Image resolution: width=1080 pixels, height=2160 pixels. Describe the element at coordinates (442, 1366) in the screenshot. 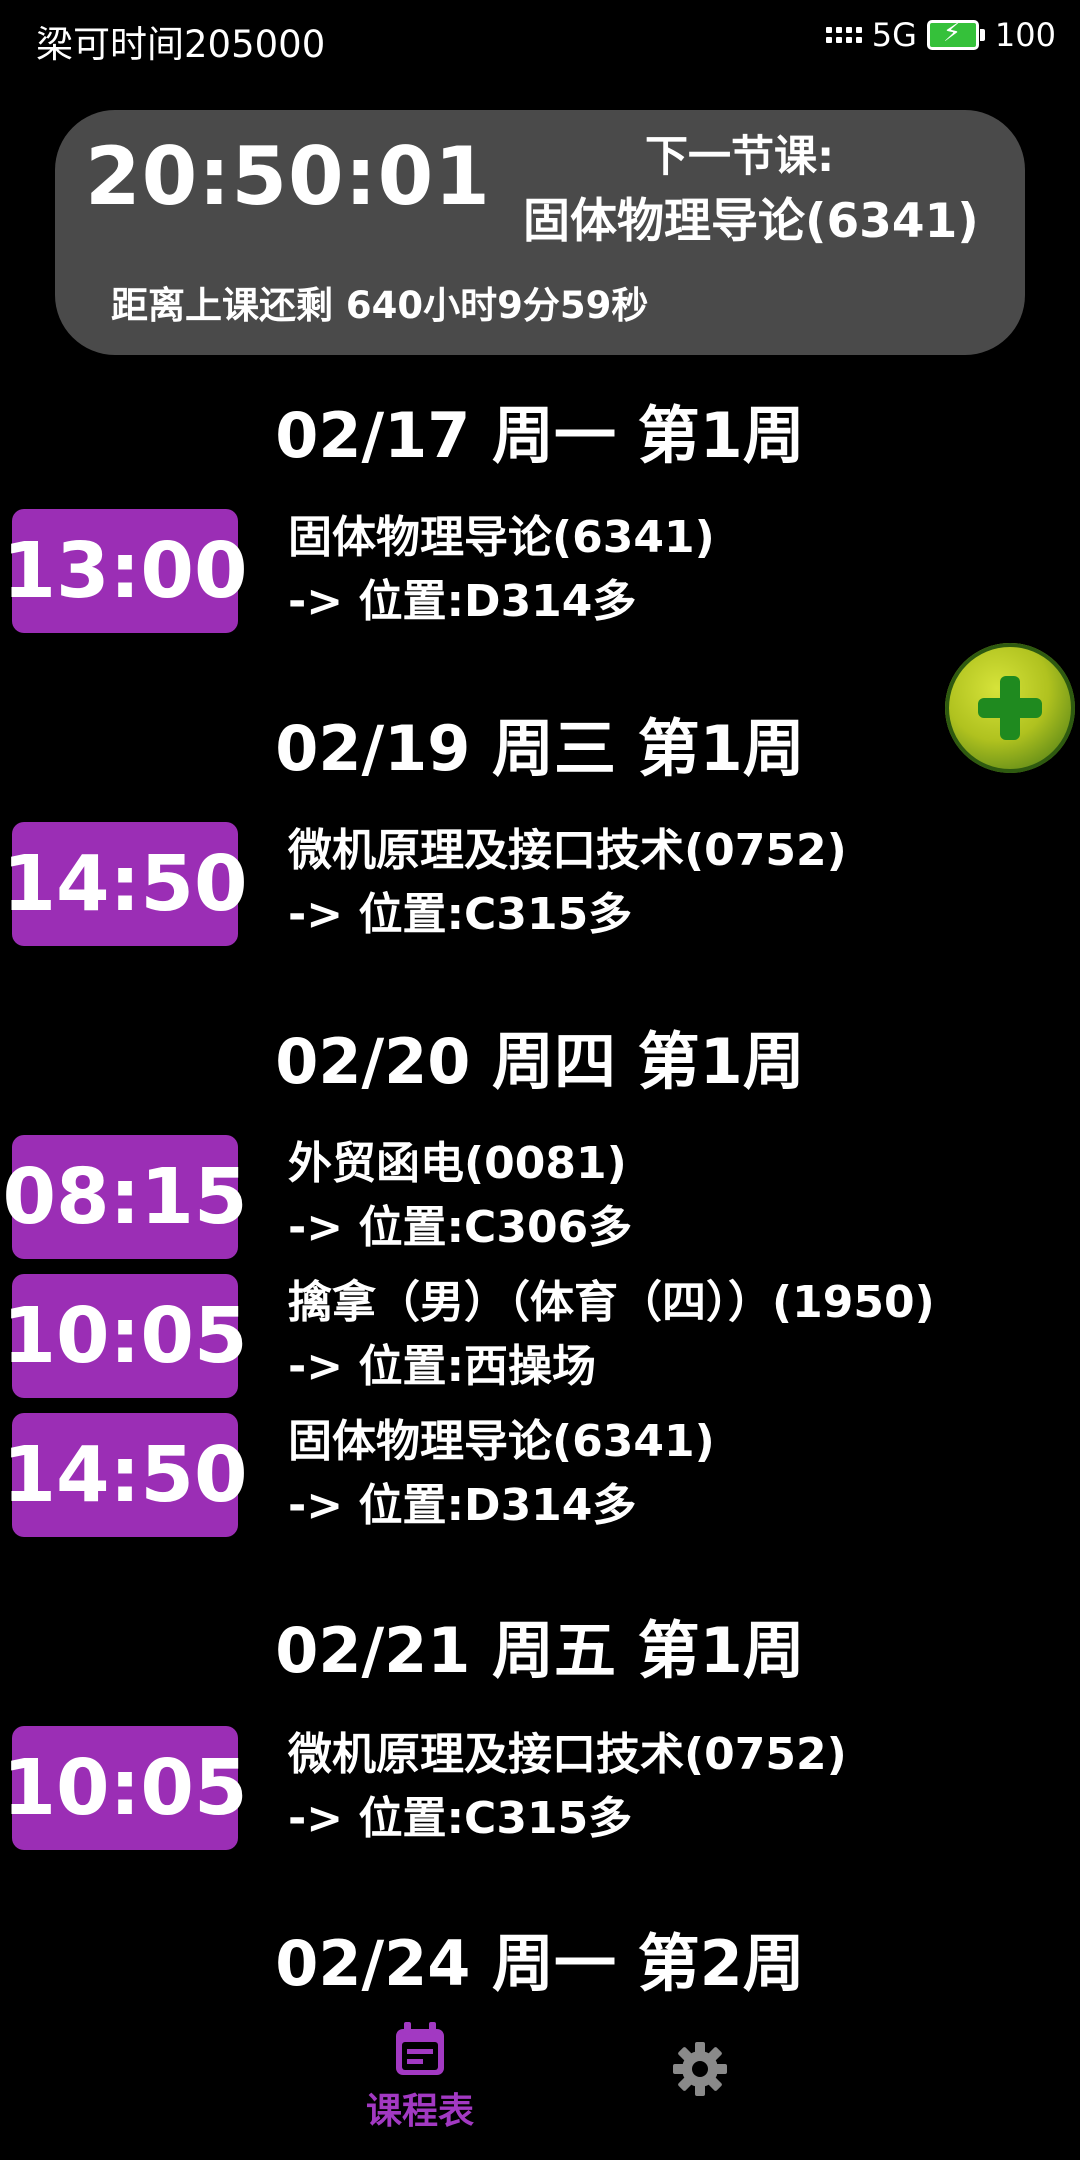

I see `class-location: -> 位置:西操场` at that location.